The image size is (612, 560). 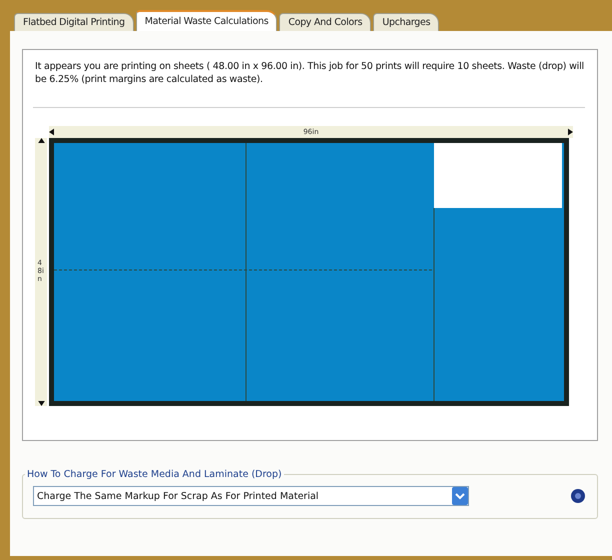 I want to click on tab: Upcharges, so click(x=406, y=22).